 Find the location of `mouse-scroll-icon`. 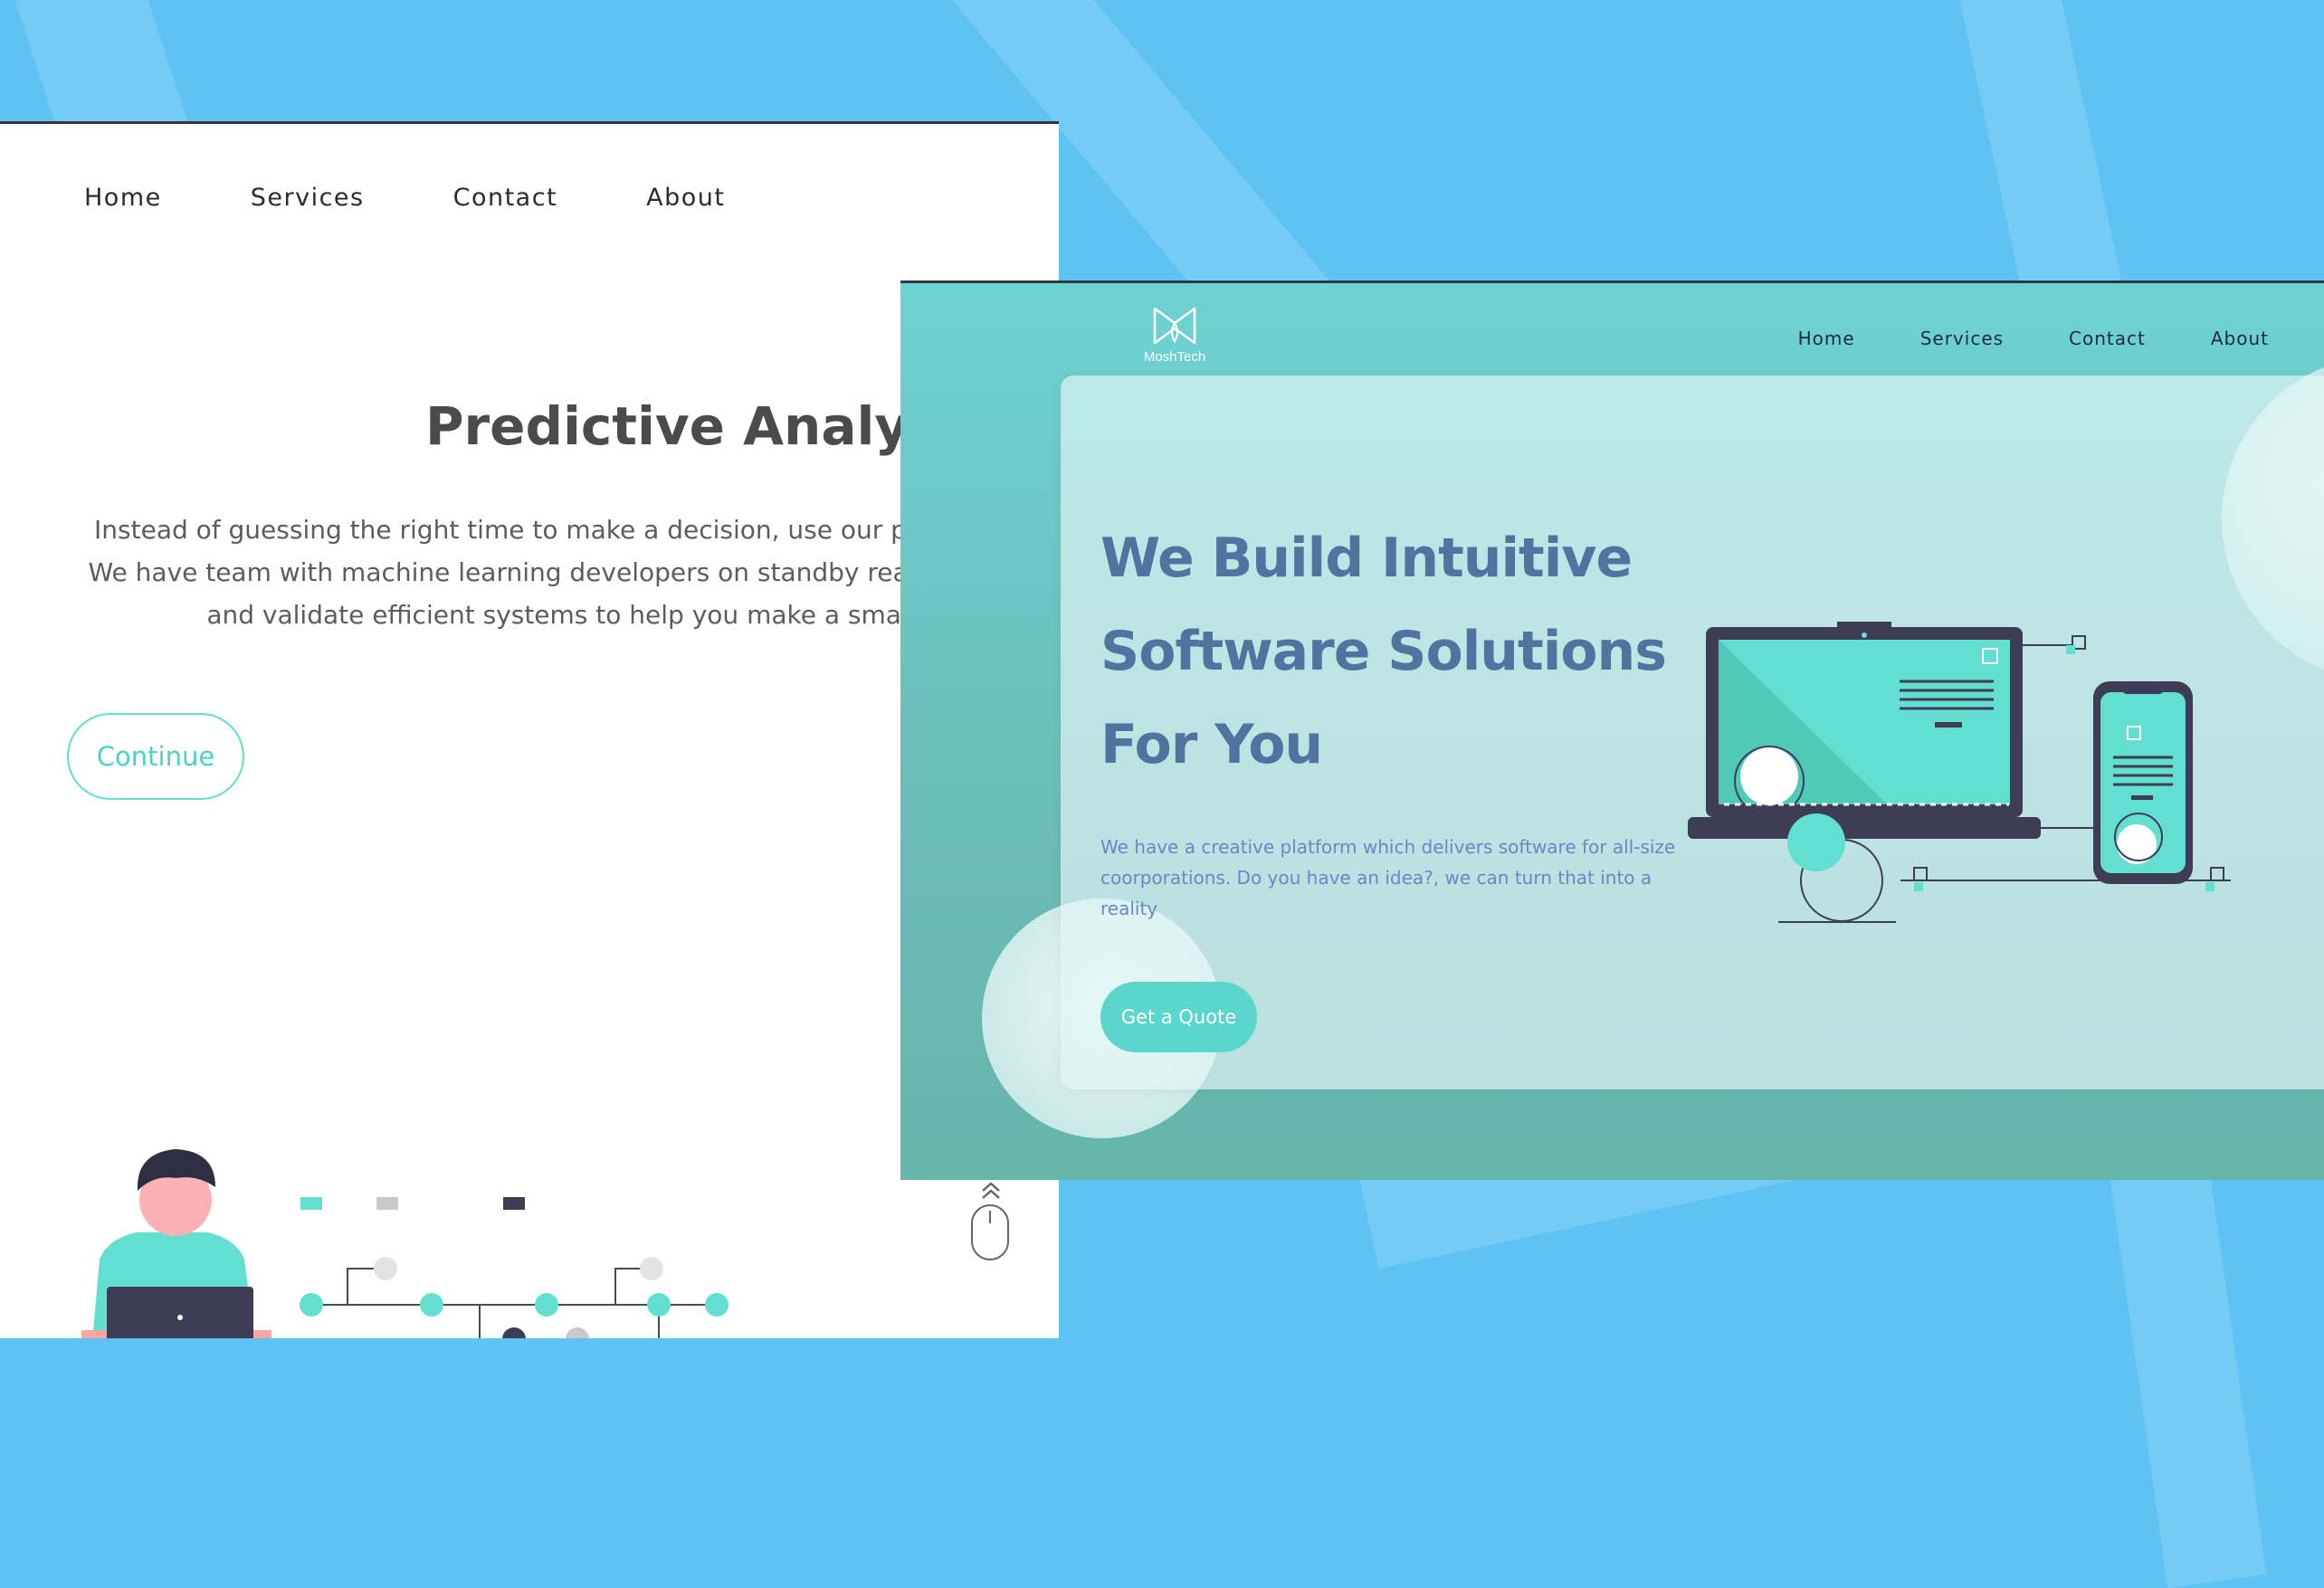

mouse-scroll-icon is located at coordinates (991, 1223).